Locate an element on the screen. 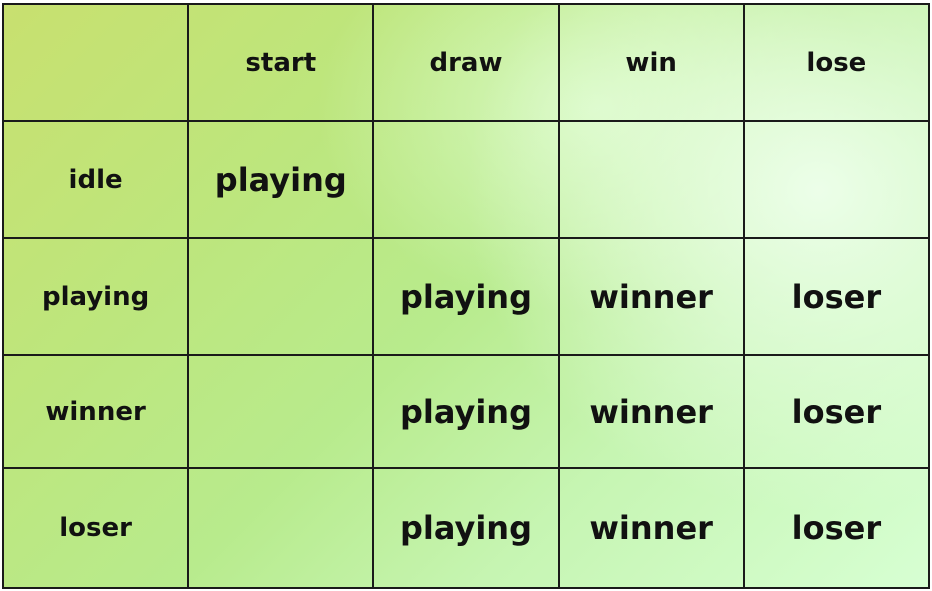  column-header-draw: draw is located at coordinates (466, 62).